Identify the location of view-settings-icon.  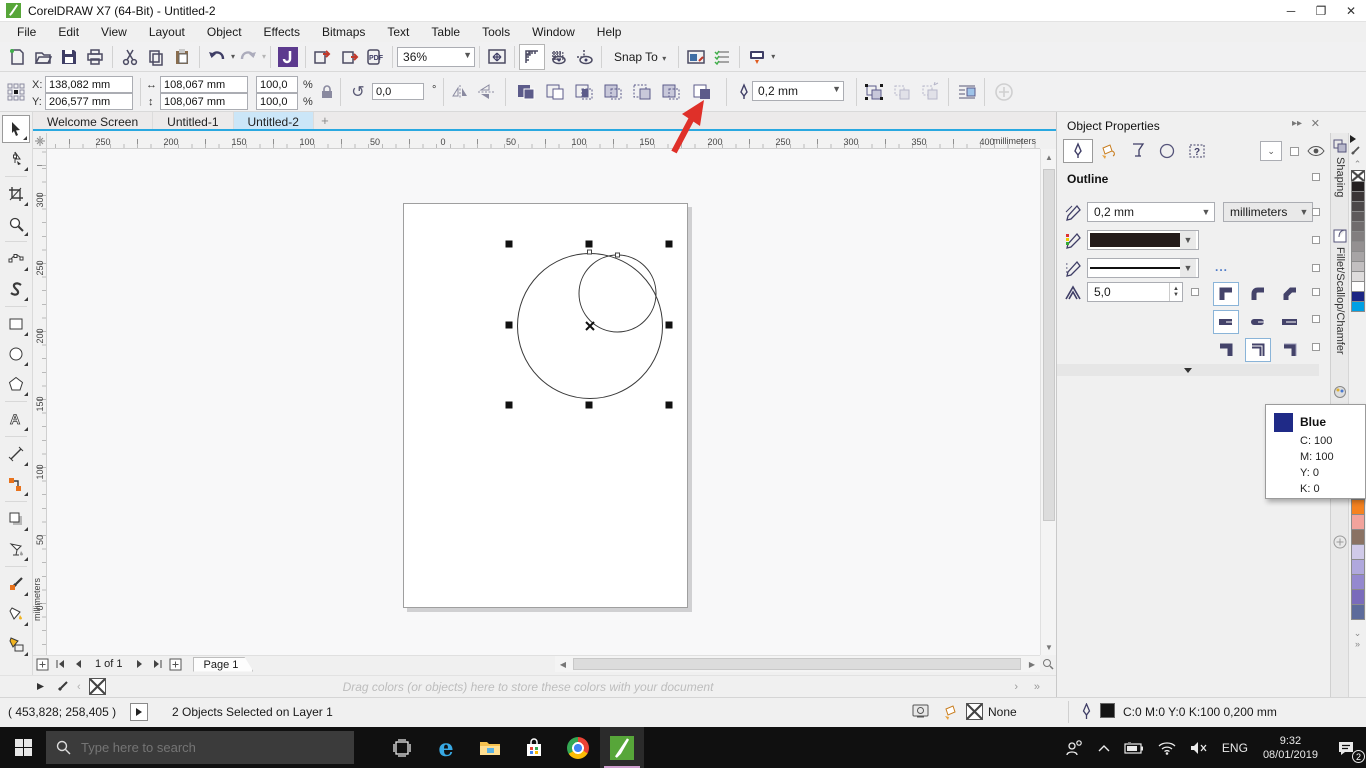
(722, 57).